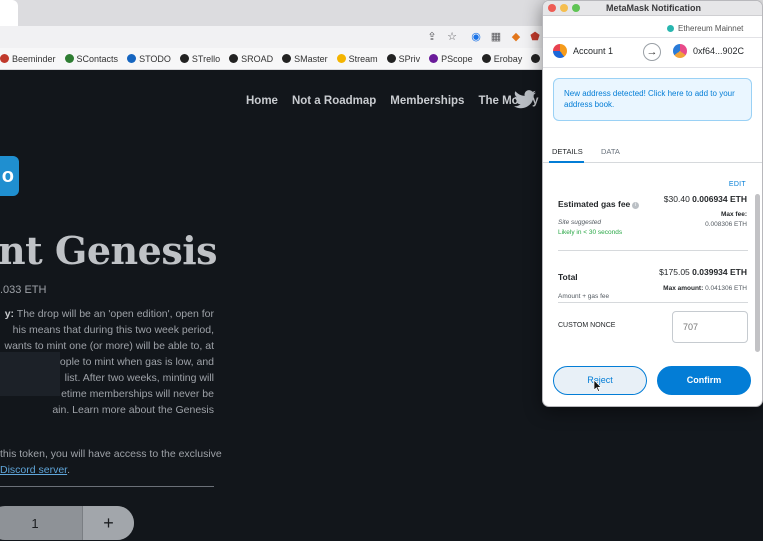 Image resolution: width=763 pixels, height=541 pixels. What do you see at coordinates (670, 28) in the screenshot?
I see `network-status-icon` at bounding box center [670, 28].